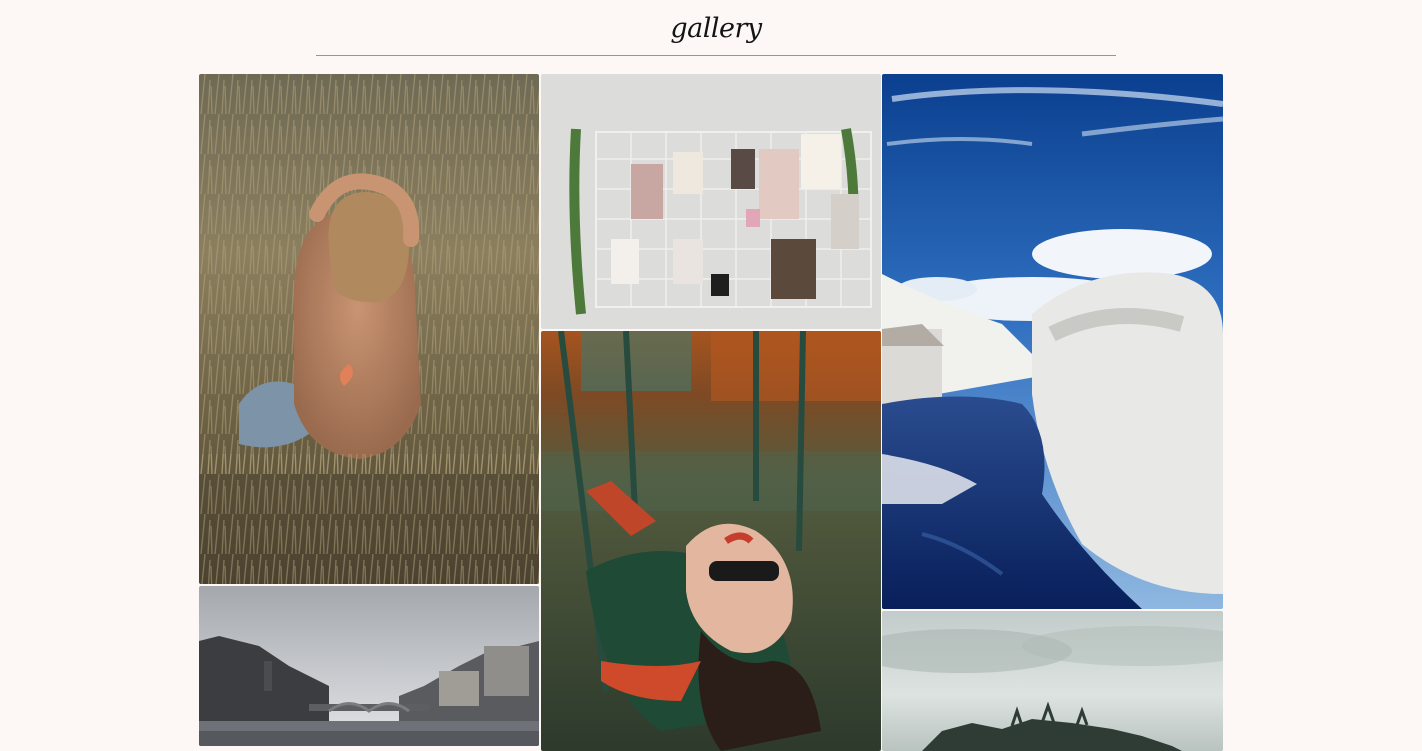  I want to click on photo-girl-on-swing, so click(711, 541).